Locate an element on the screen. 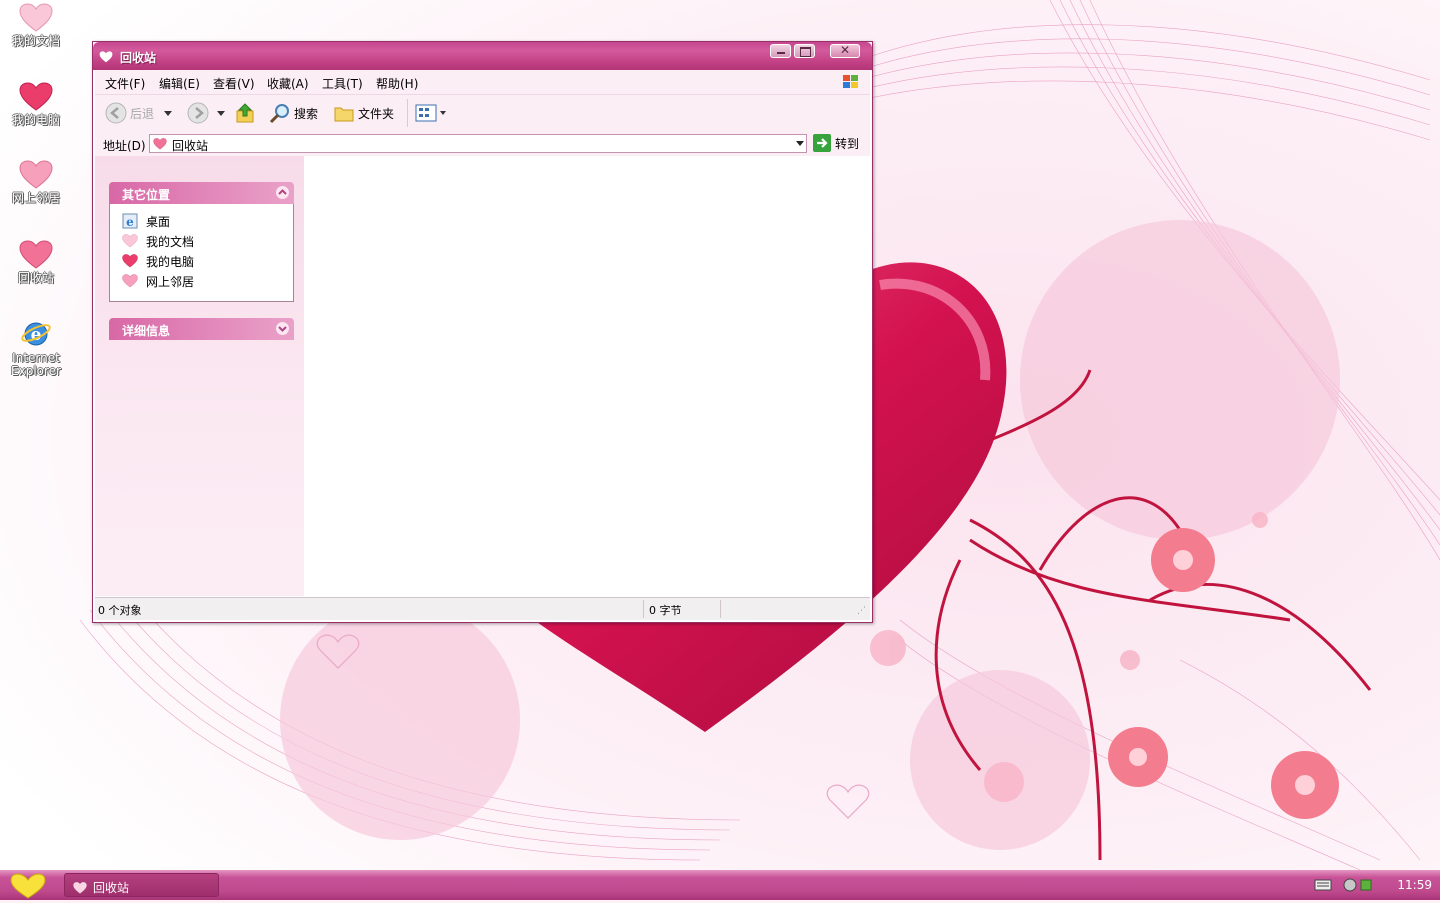  place-link-my-computer: 我的电脑 is located at coordinates (158, 261).